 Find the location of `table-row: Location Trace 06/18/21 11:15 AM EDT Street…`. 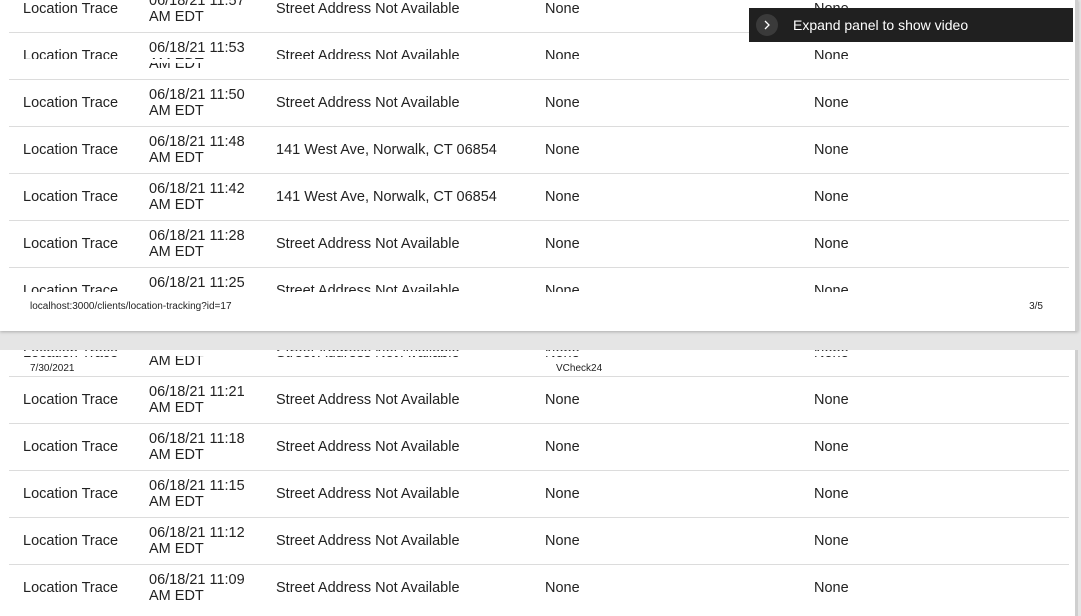

table-row: Location Trace 06/18/21 11:15 AM EDT Street… is located at coordinates (539, 493).